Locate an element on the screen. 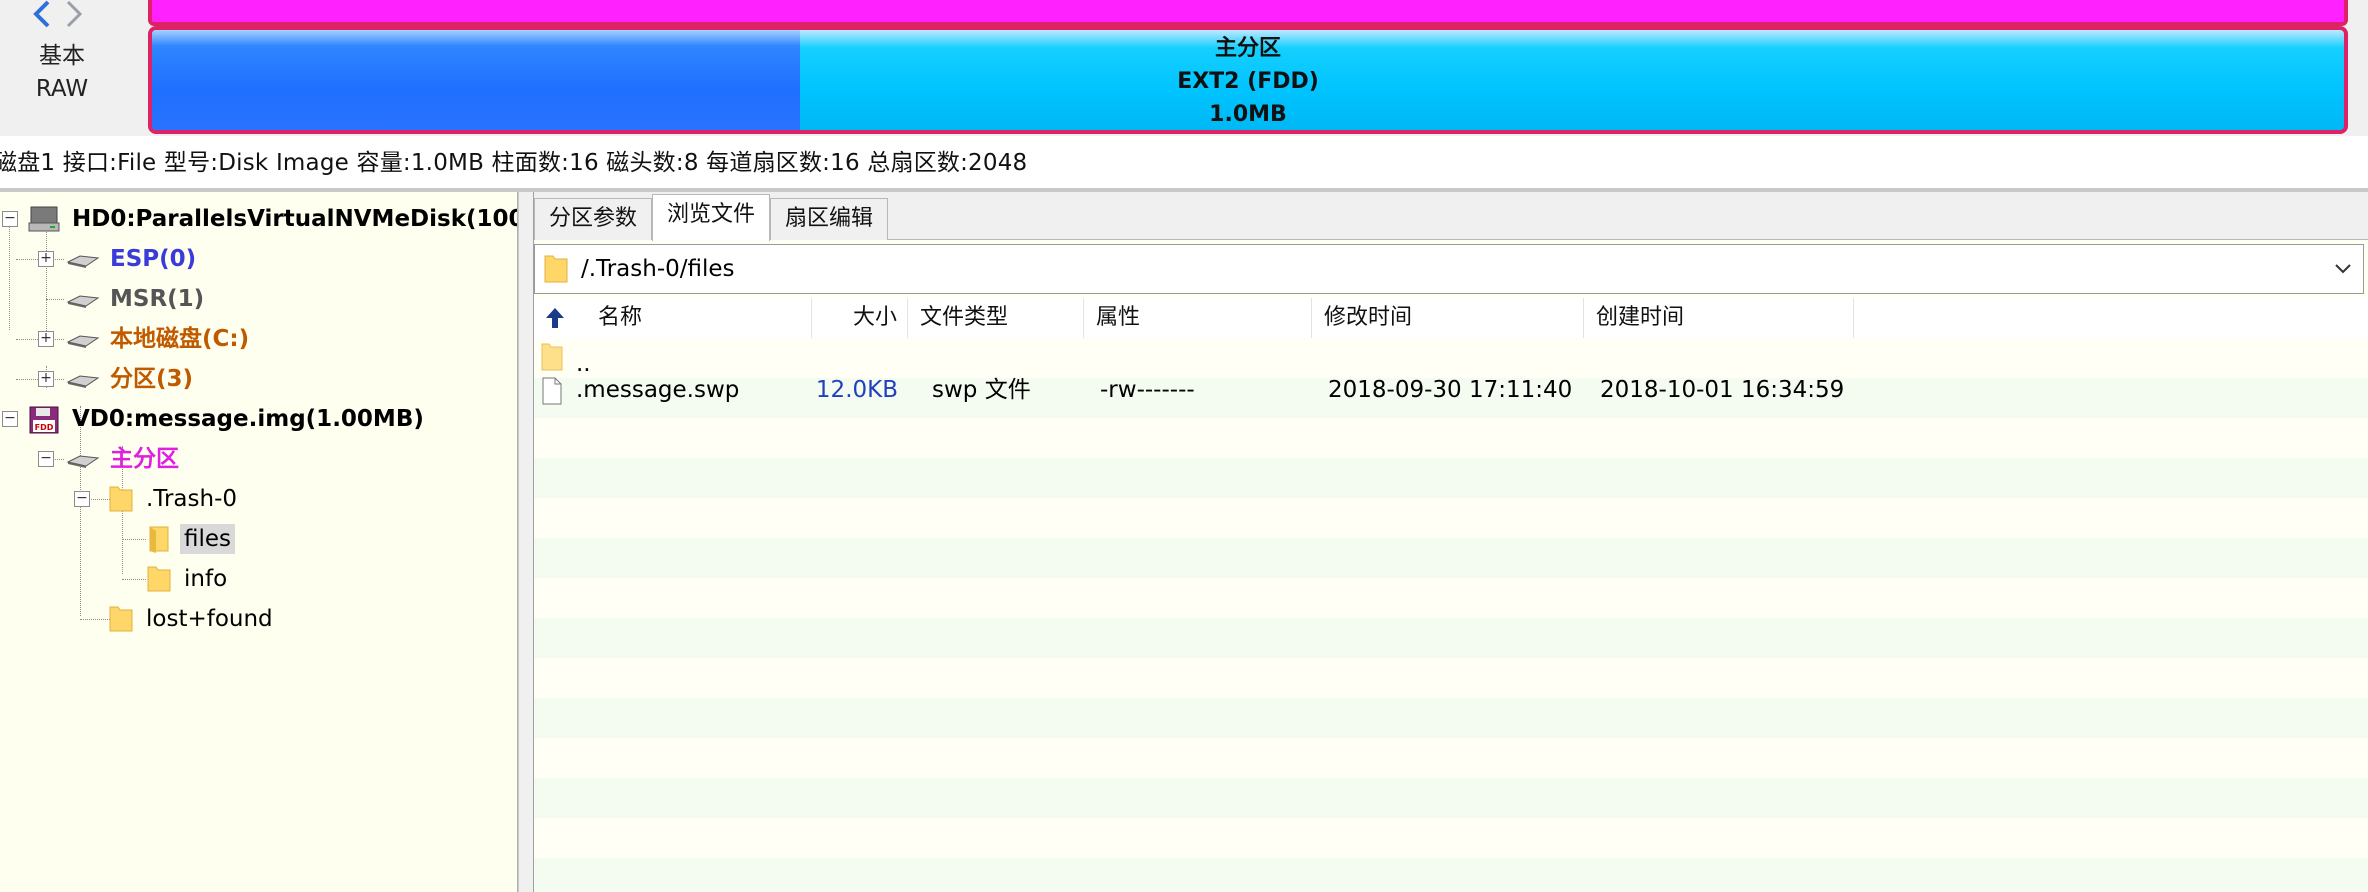 The width and height of the screenshot is (2368, 892). open-folder-icon is located at coordinates (159, 539).